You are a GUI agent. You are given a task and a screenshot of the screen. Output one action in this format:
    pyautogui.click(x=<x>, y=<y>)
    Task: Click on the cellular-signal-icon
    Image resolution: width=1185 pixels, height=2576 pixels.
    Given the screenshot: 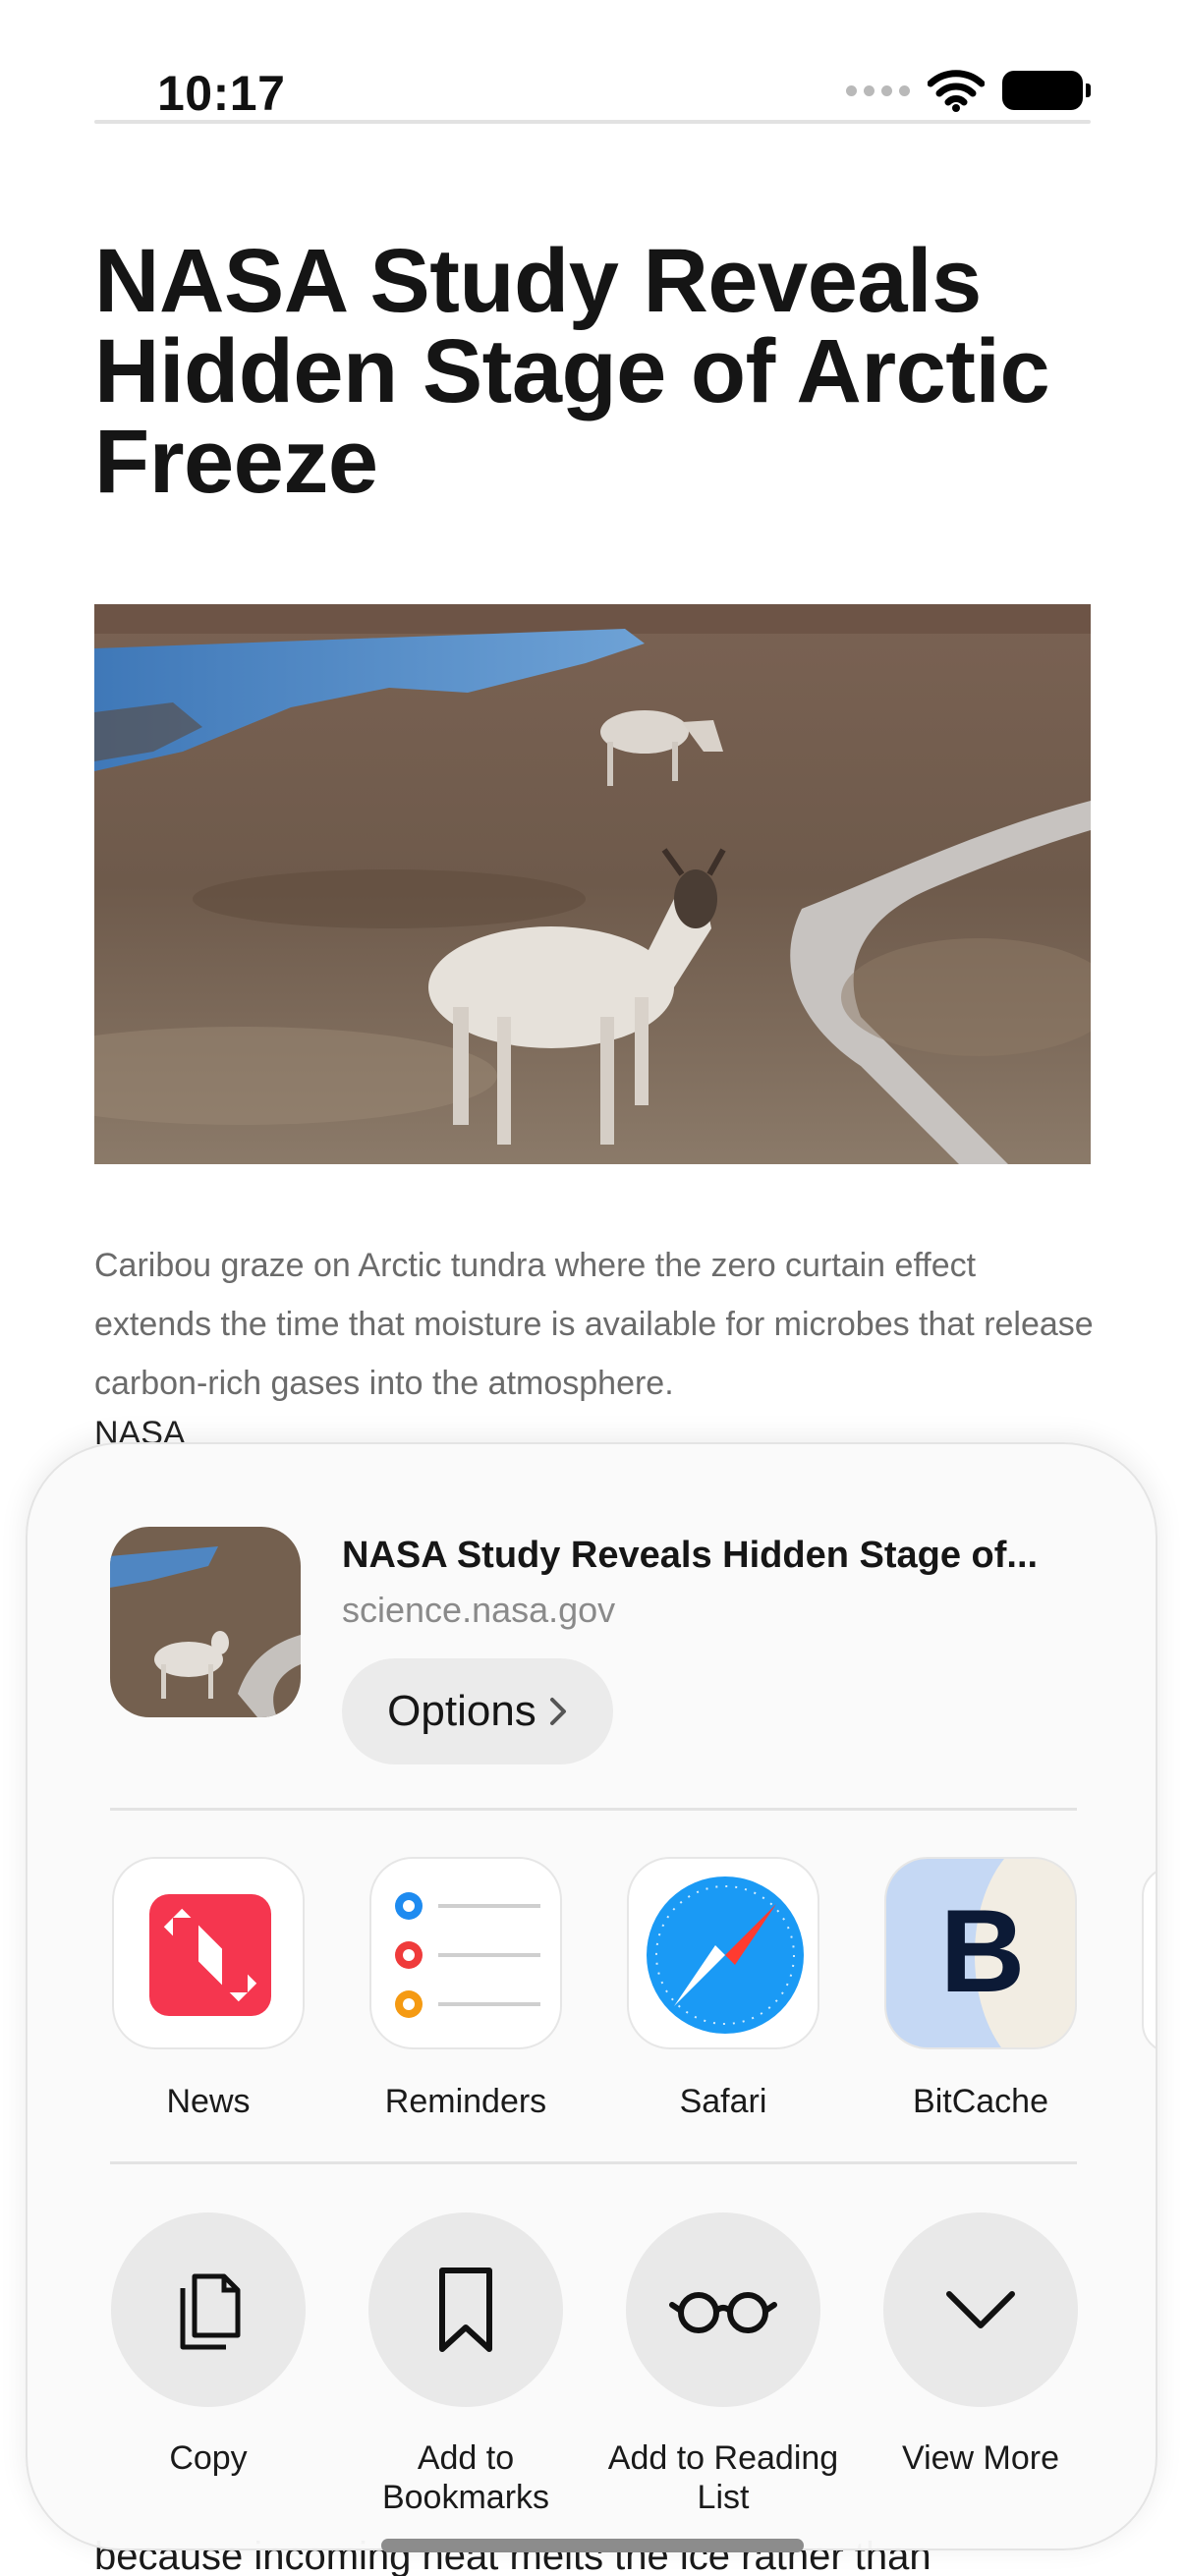 What is the action you would take?
    pyautogui.click(x=878, y=90)
    